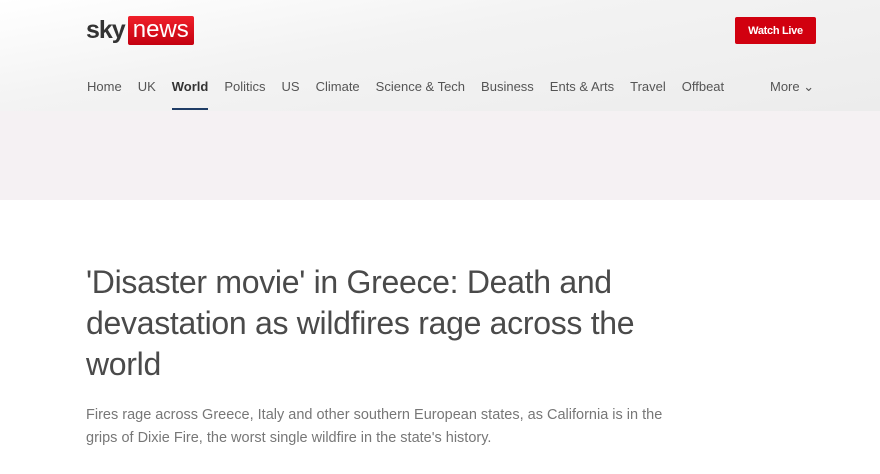  I want to click on logo-sky: sky, so click(106, 30).